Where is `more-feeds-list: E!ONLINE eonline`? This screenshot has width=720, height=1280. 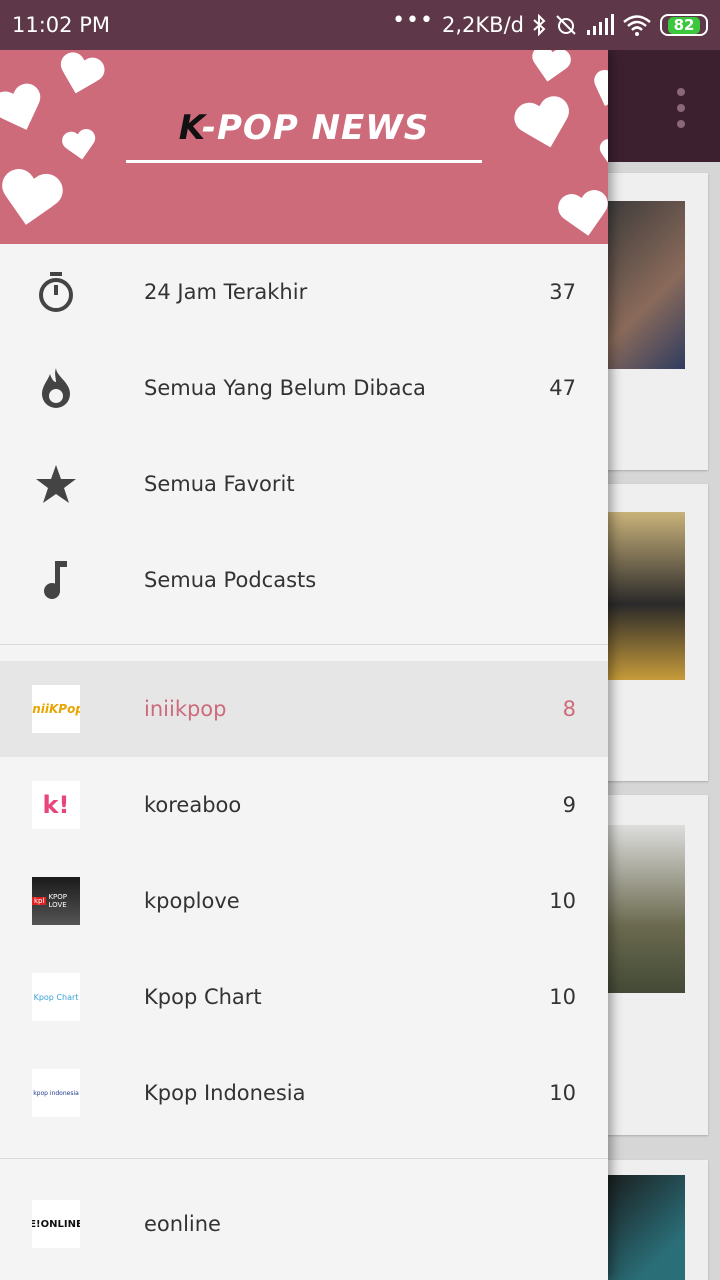
more-feeds-list: E!ONLINE eonline is located at coordinates (304, 1224).